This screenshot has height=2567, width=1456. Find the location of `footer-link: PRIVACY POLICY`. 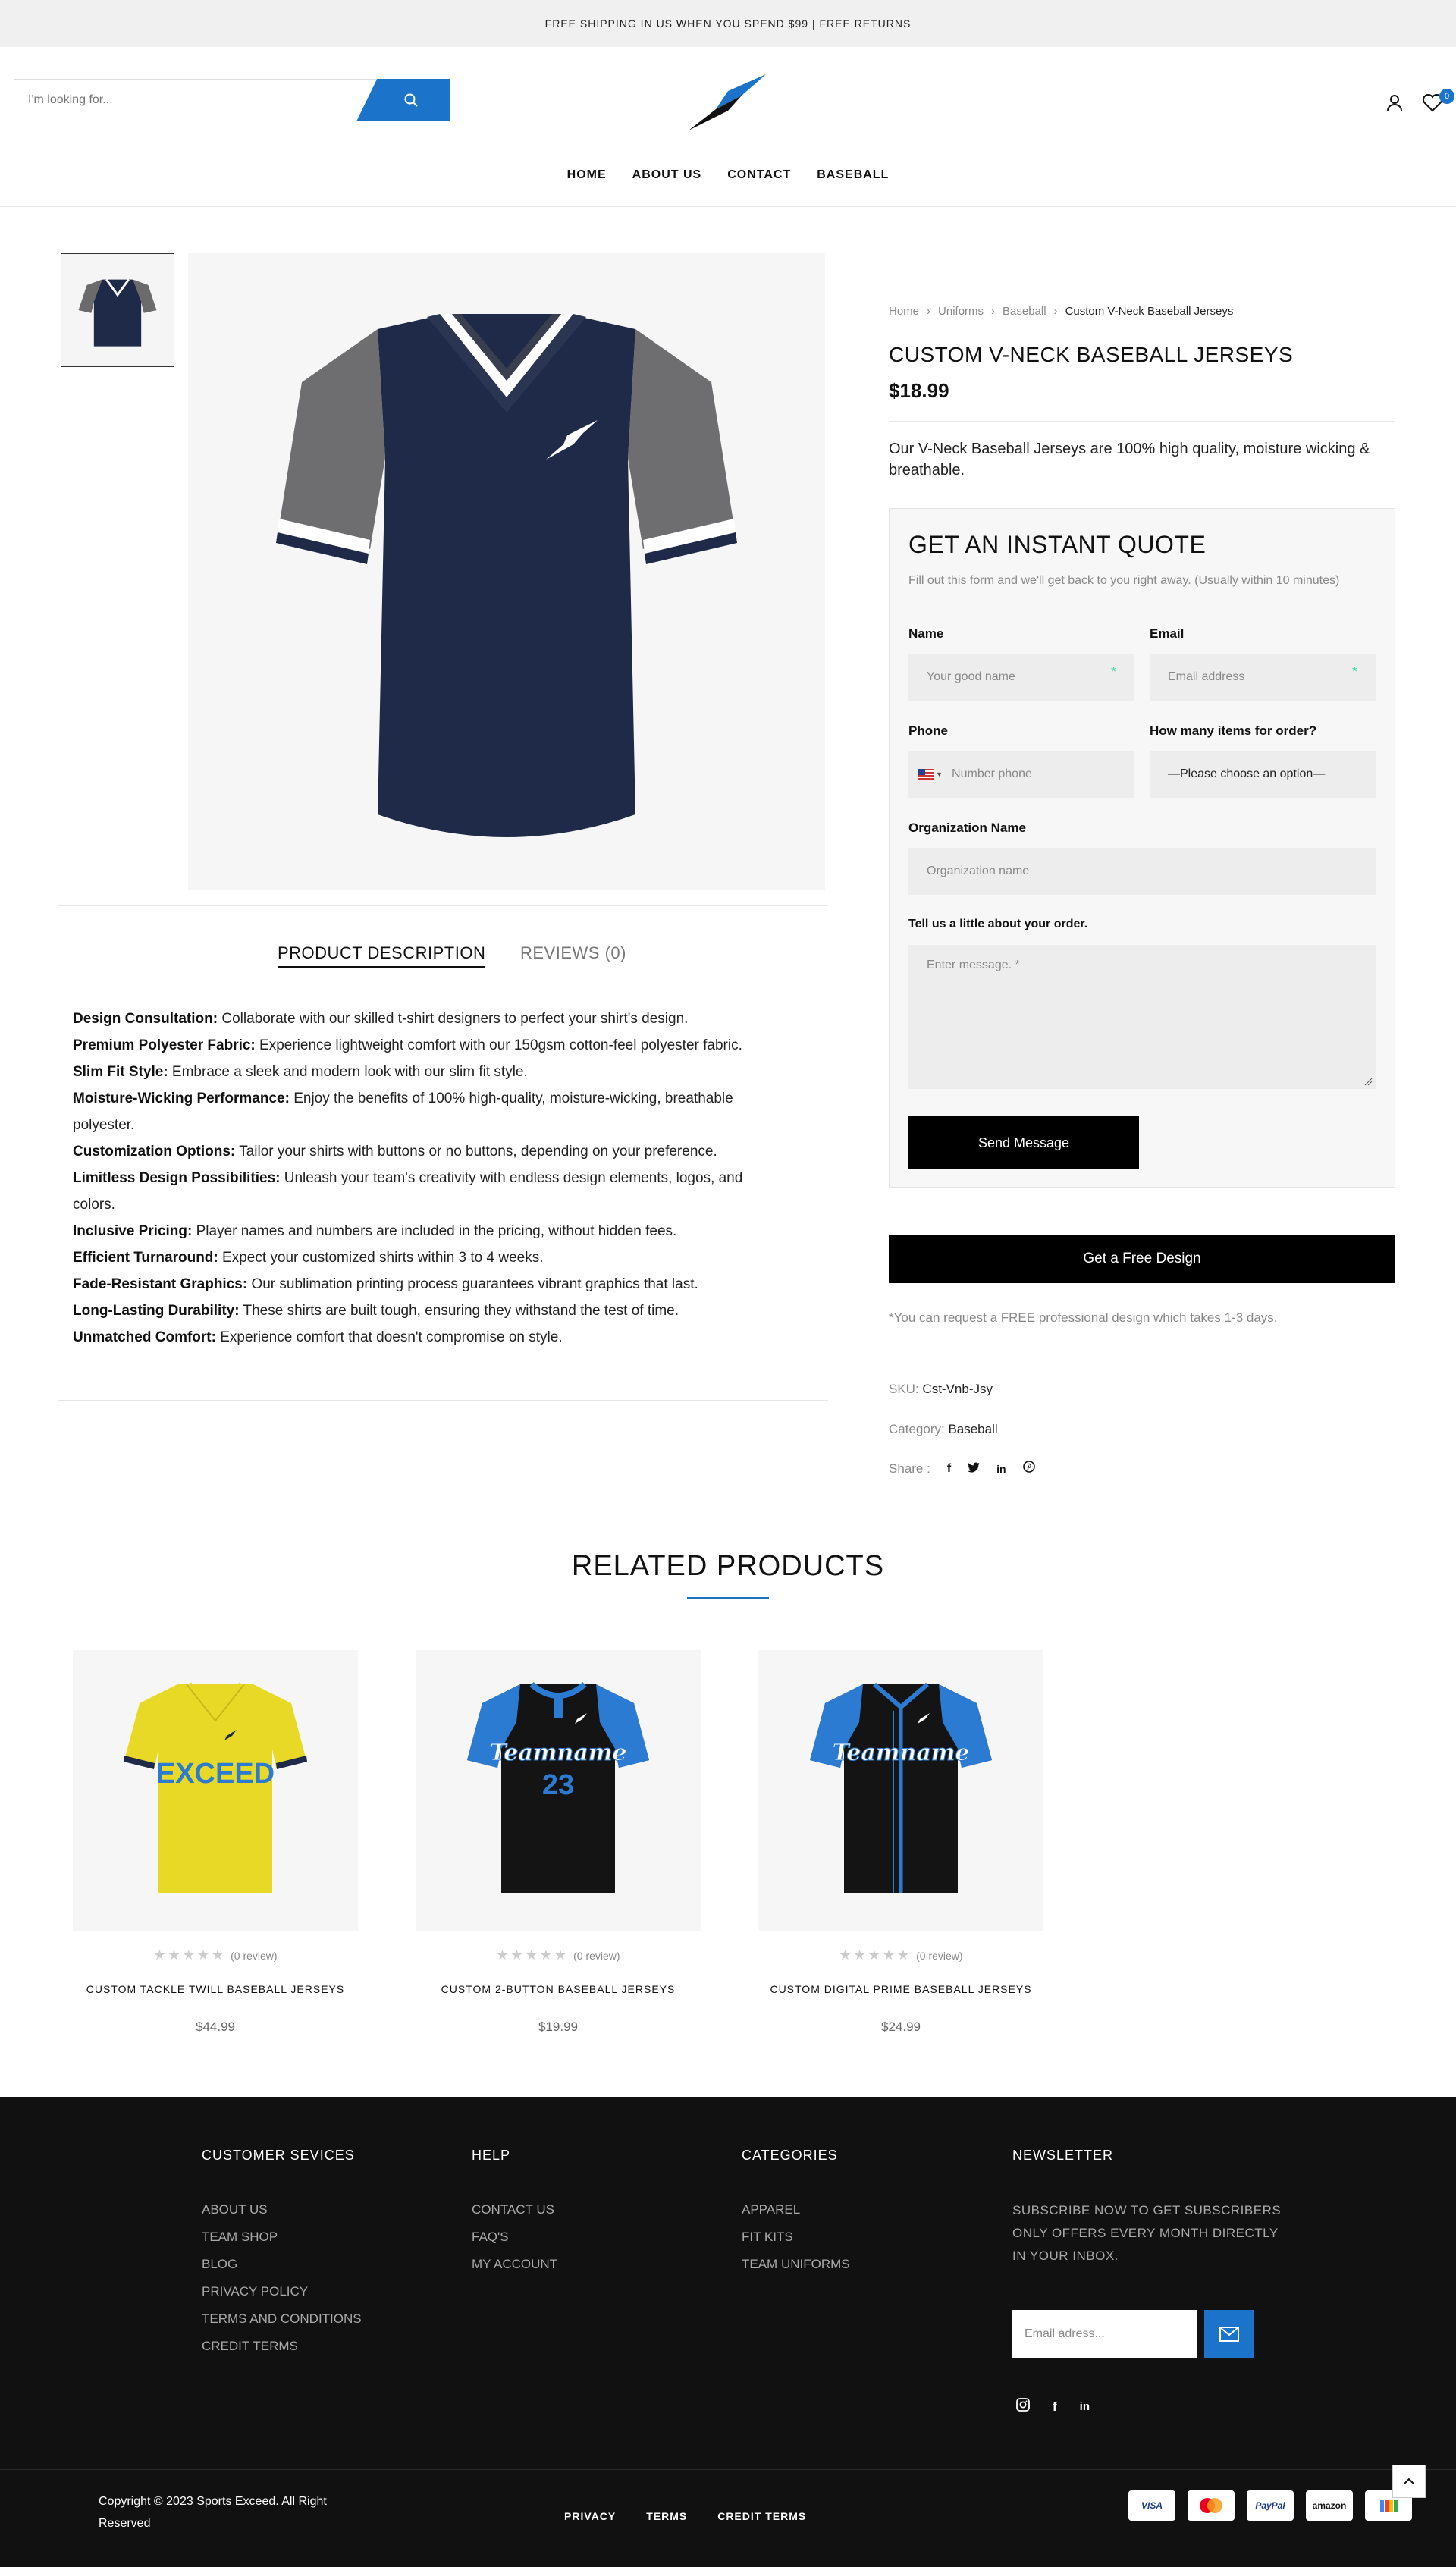

footer-link: PRIVACY POLICY is located at coordinates (282, 2291).